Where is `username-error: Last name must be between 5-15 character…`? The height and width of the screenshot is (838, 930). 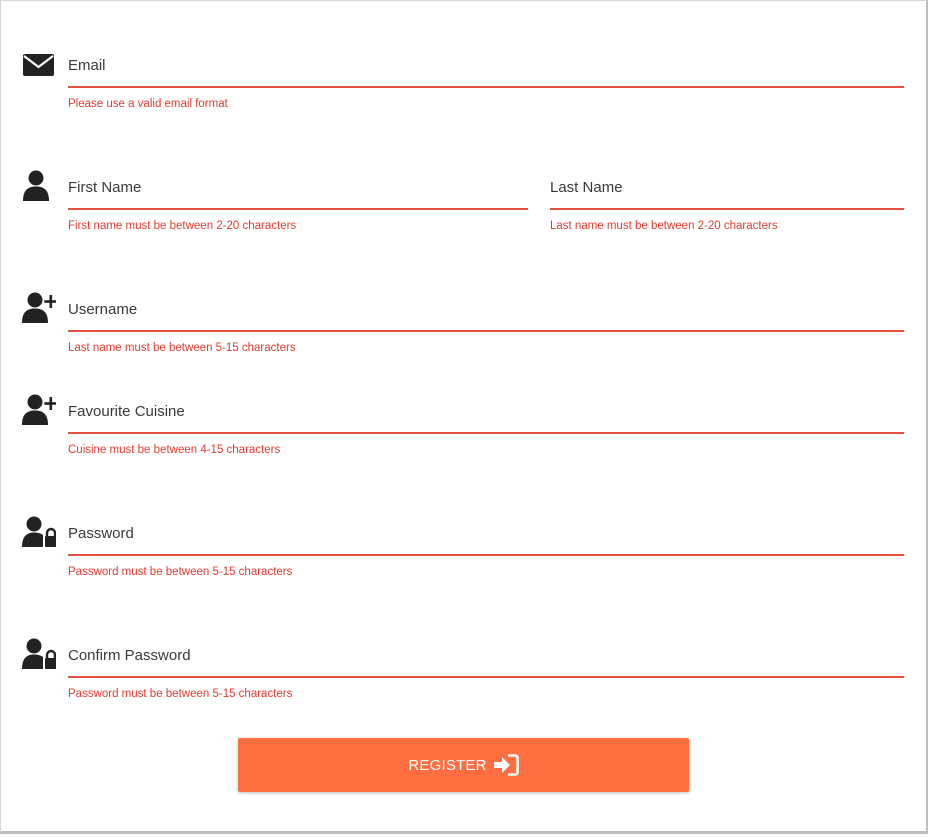 username-error: Last name must be between 5-15 character… is located at coordinates (182, 348).